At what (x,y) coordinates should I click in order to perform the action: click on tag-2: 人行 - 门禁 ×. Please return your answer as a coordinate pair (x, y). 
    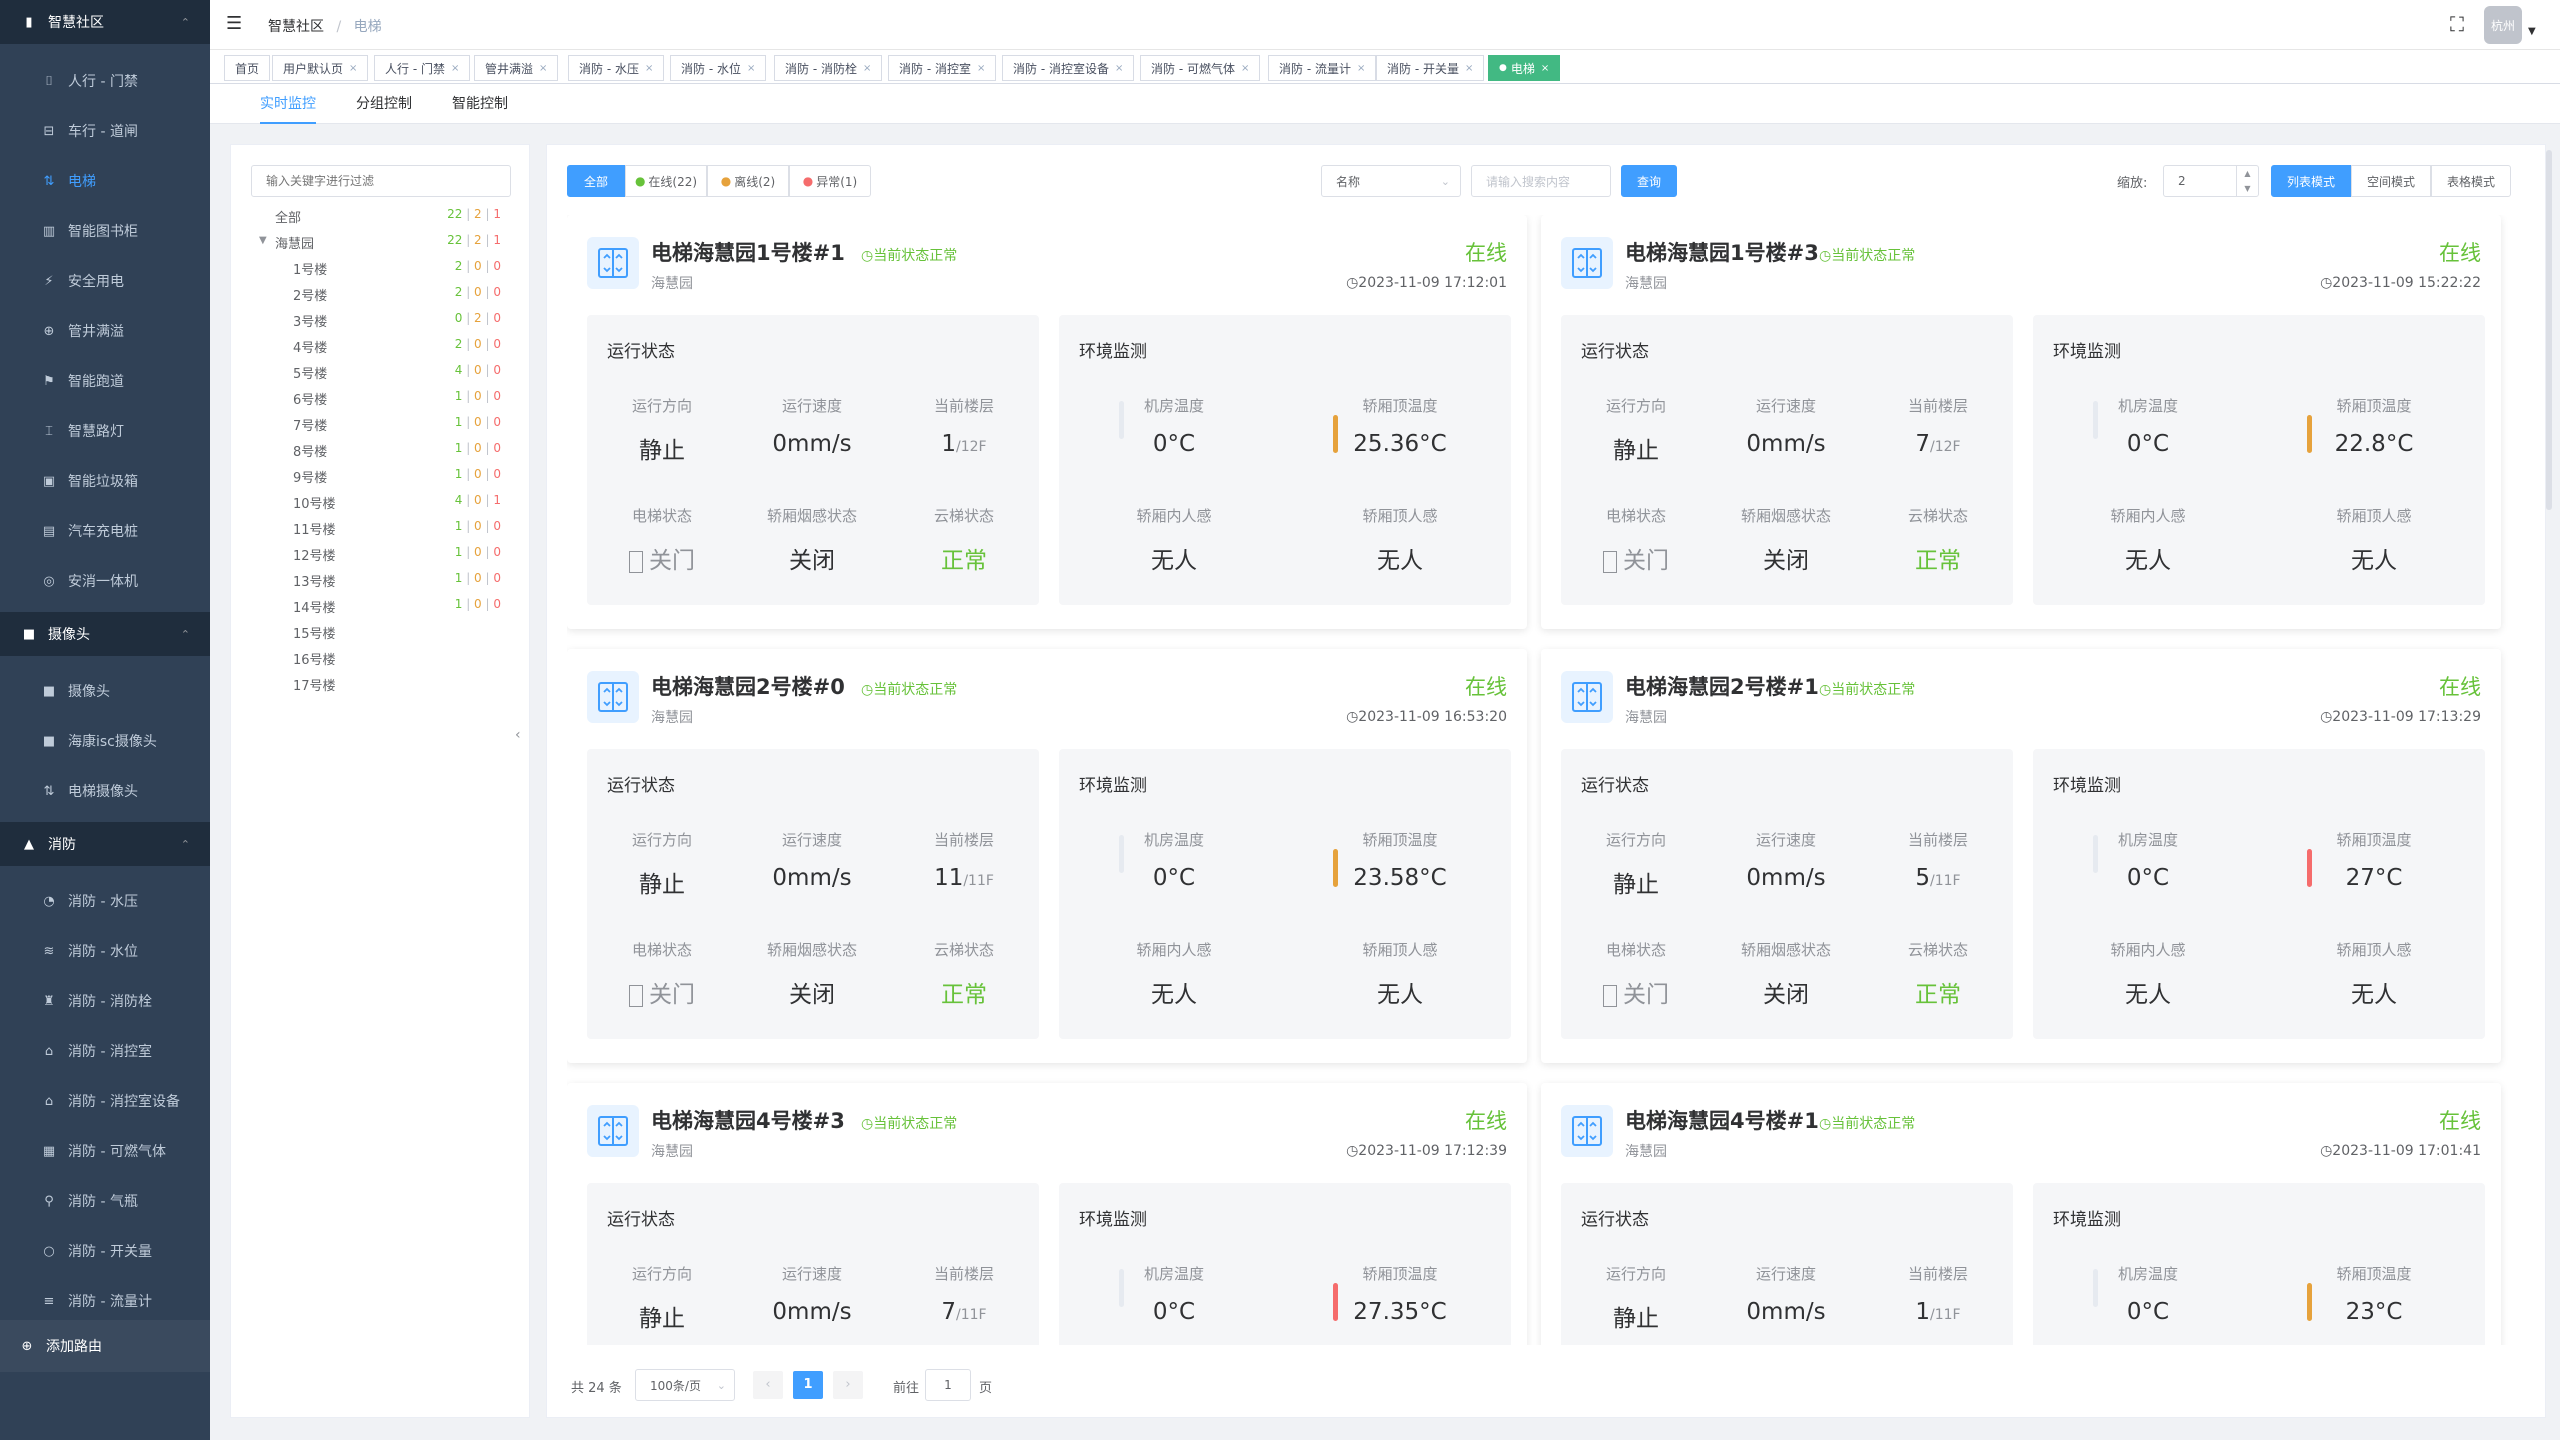
    Looking at the image, I should click on (422, 68).